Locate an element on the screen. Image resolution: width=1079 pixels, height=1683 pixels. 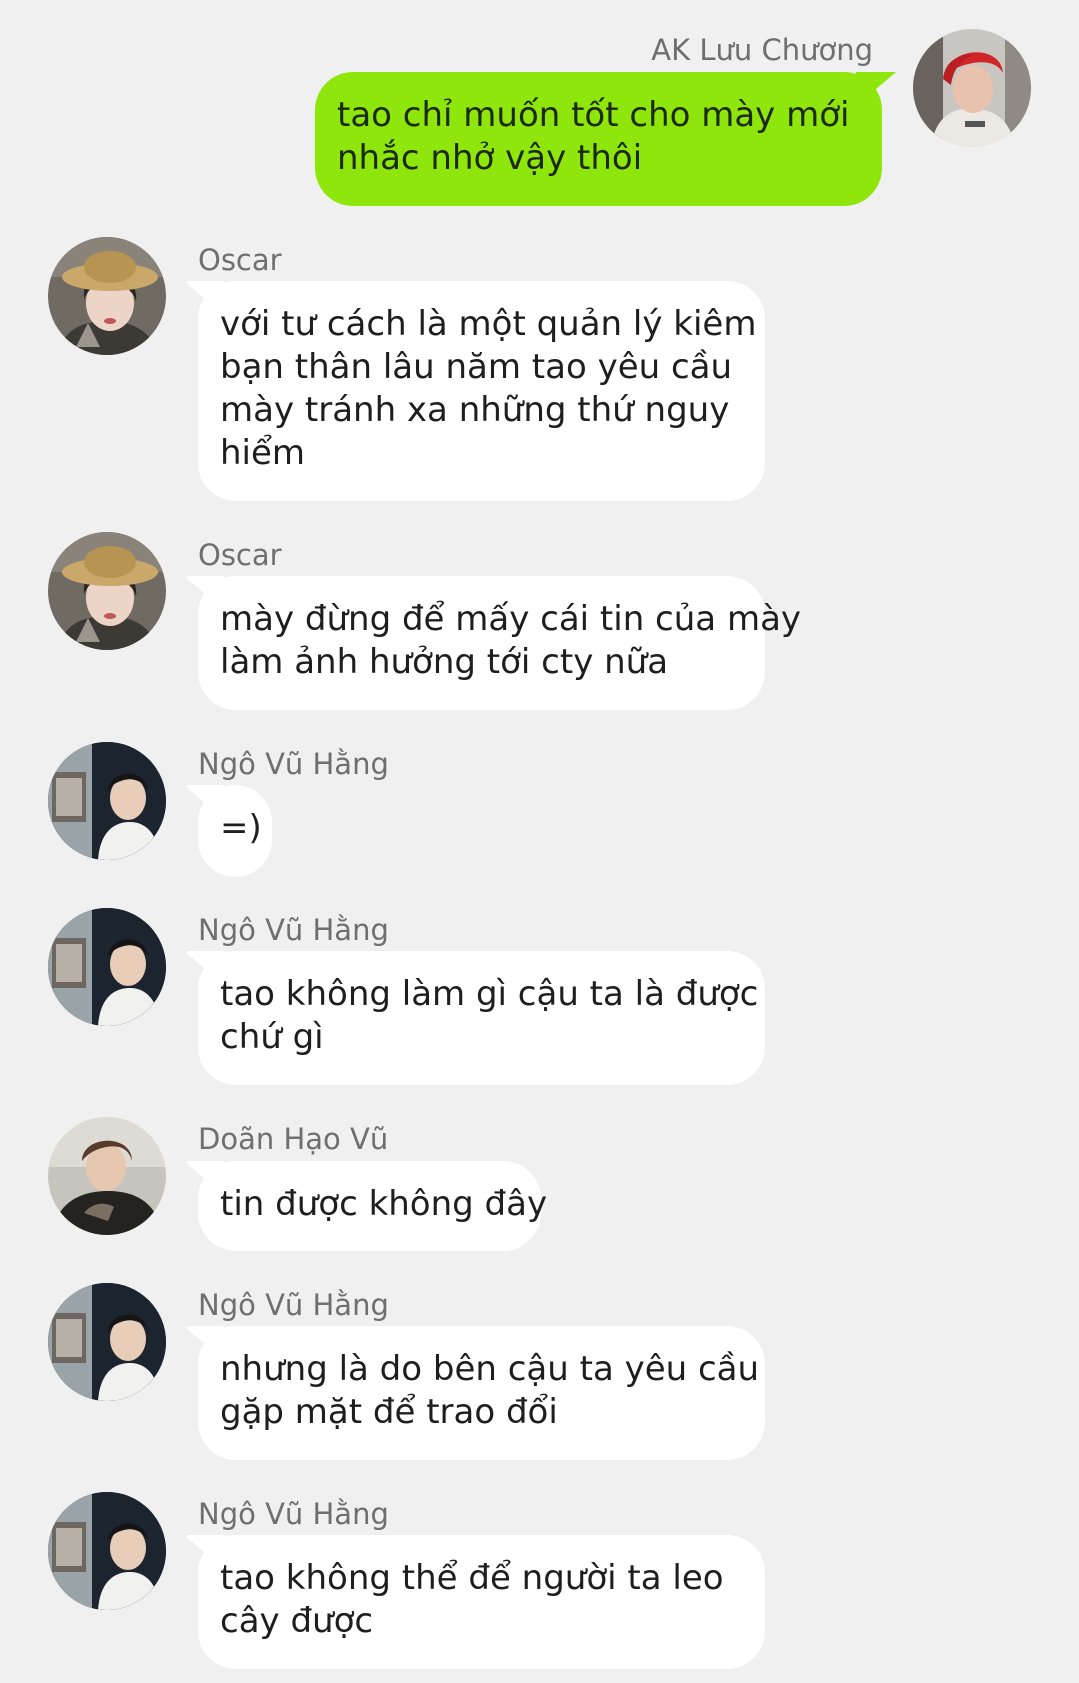
message-text-line: bạn thân lâu năm tao yêu cầu is located at coordinates (476, 367).